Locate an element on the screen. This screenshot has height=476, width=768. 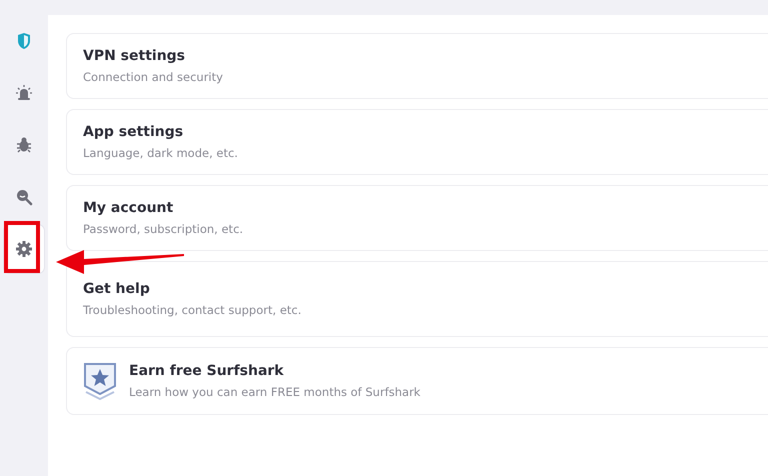
card-title: VPN settings is located at coordinates (134, 56).